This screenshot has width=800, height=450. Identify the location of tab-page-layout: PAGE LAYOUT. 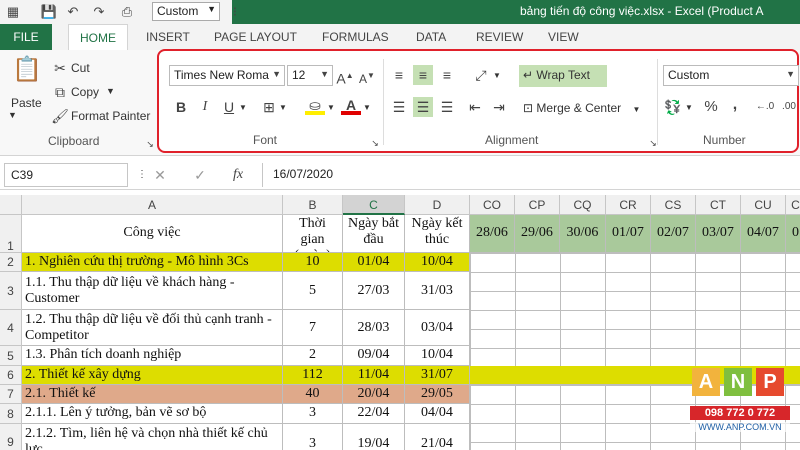
(255, 37).